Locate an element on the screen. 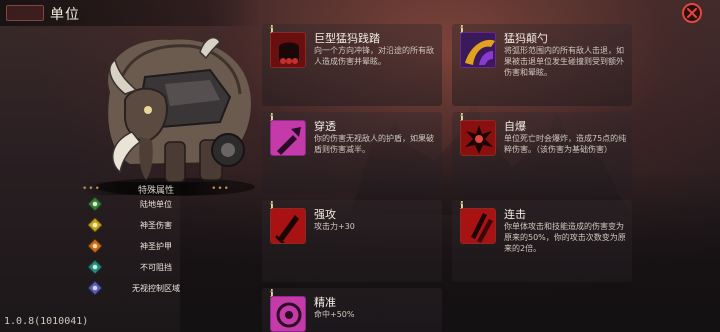  skill-description: 你的伤害无视敌人的护盾，如果破盾则伤害减半。 is located at coordinates (374, 144).